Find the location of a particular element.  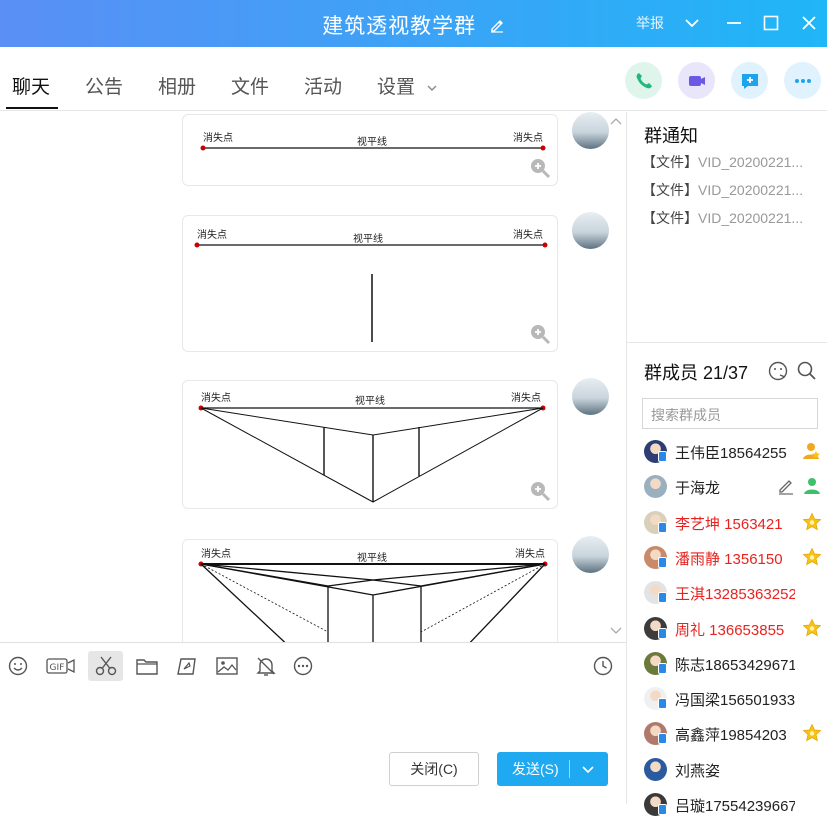

bell-icon is located at coordinates (266, 666).